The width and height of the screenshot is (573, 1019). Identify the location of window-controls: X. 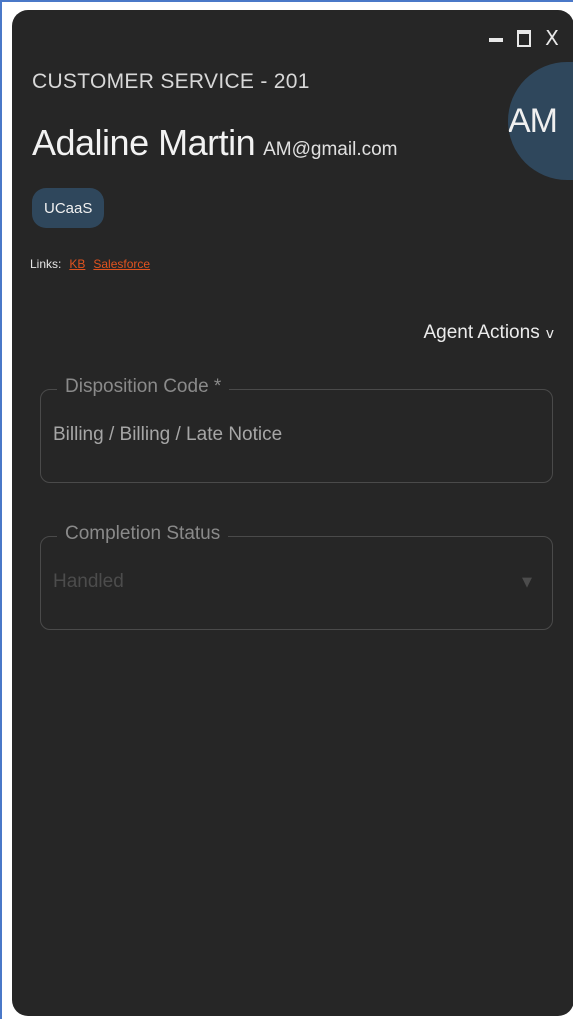
(524, 38).